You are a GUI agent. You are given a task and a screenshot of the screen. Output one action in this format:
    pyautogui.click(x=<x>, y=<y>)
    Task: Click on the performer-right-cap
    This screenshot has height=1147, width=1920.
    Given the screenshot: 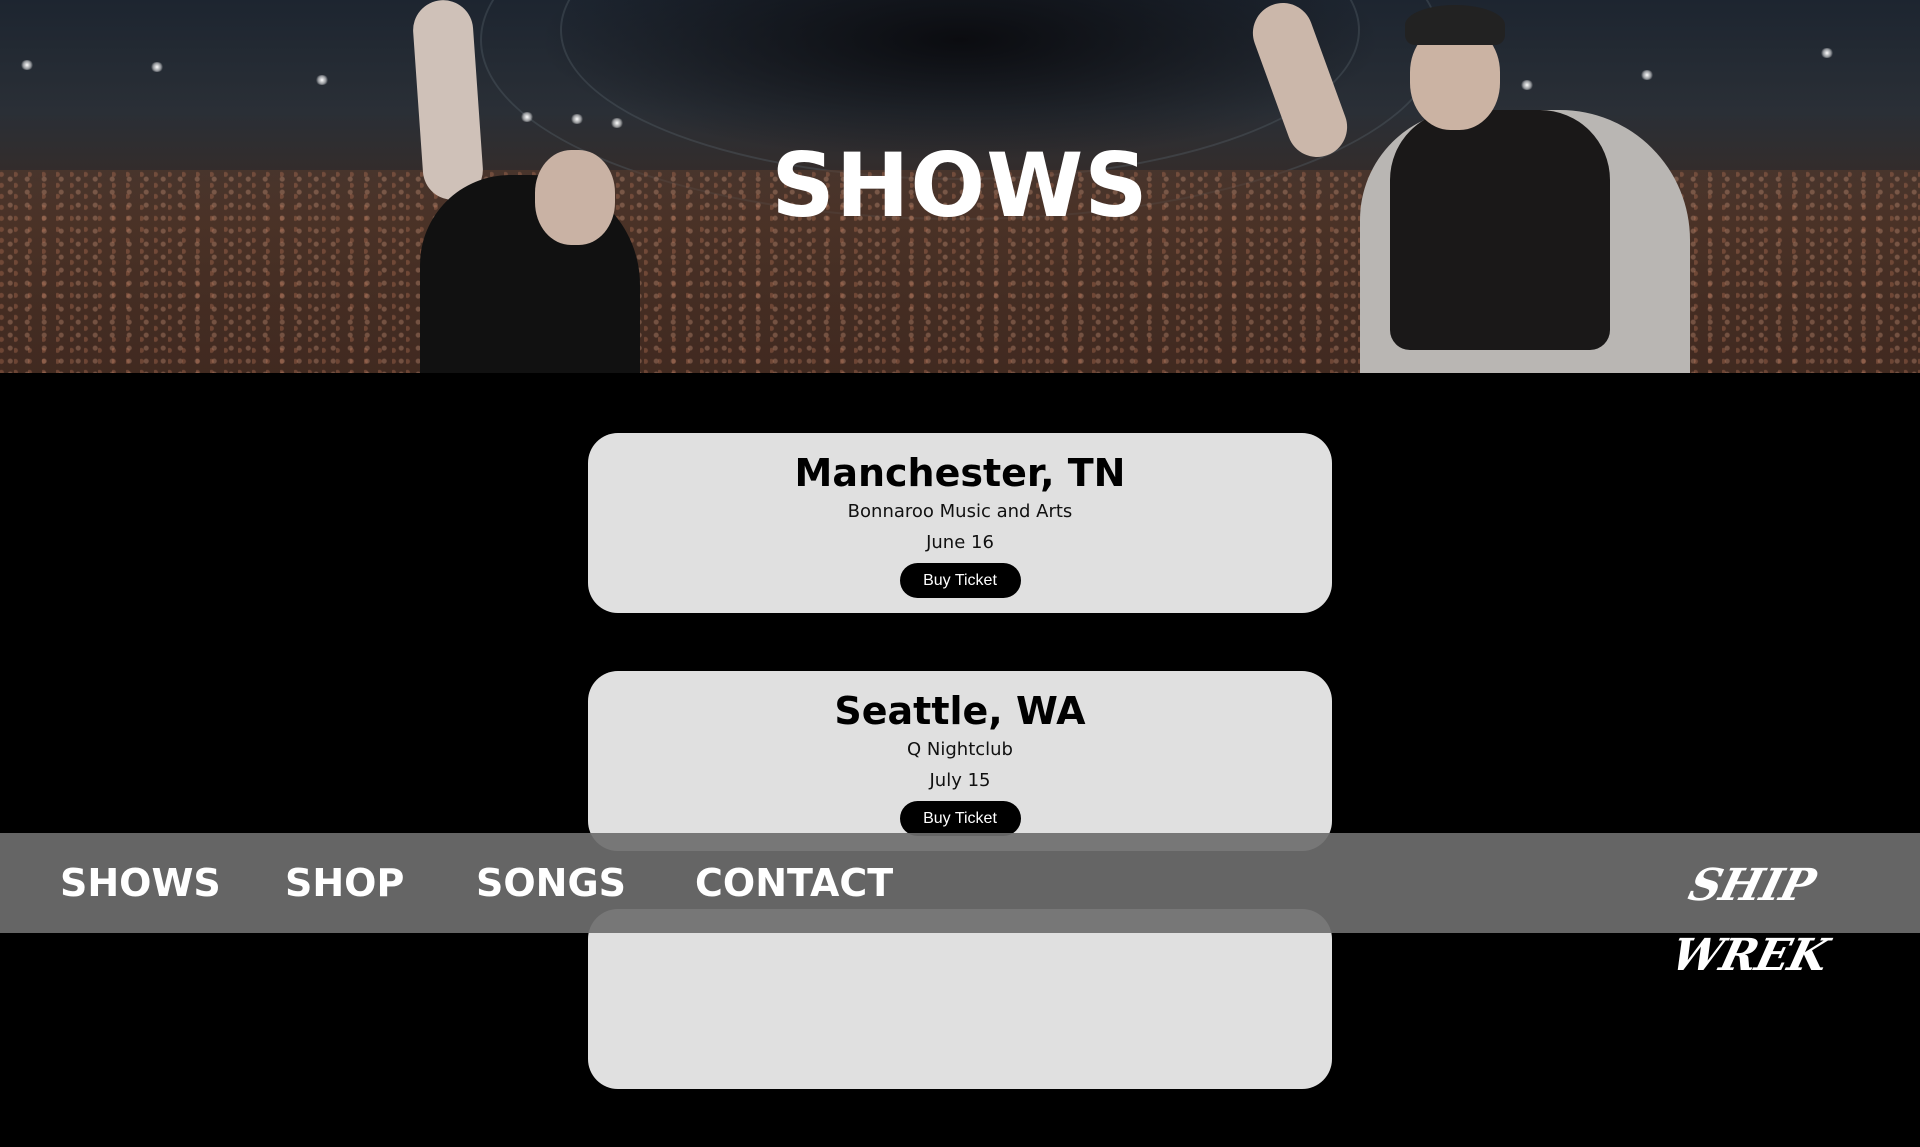 What is the action you would take?
    pyautogui.click(x=1455, y=25)
    